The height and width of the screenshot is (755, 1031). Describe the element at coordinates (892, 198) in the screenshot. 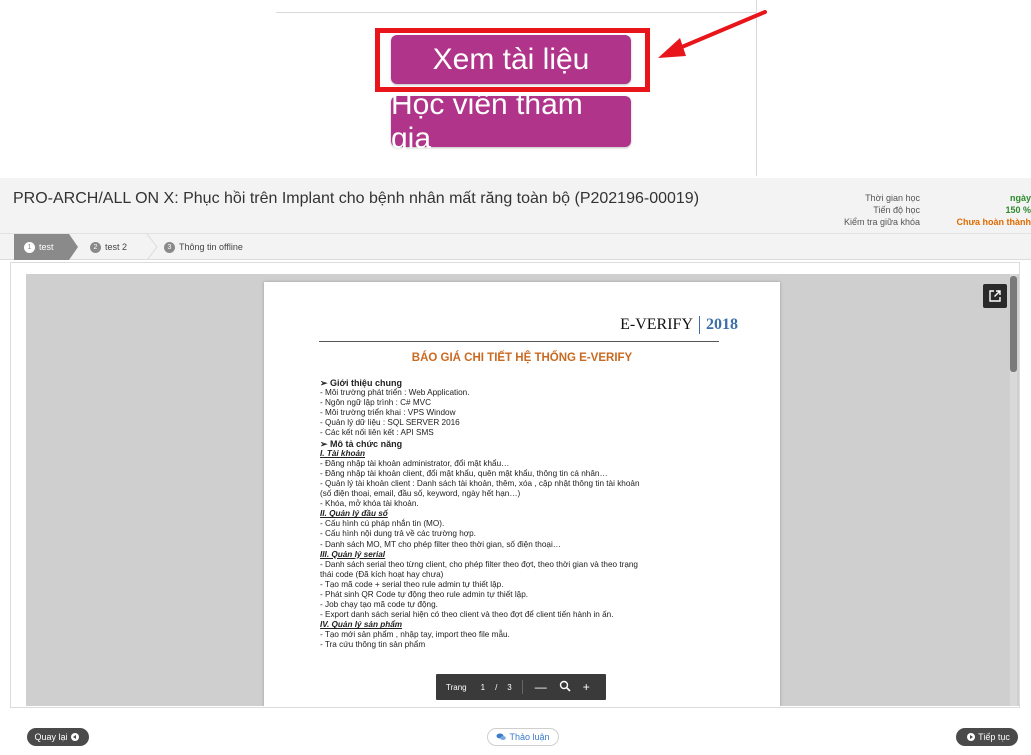

I see `study-time-label: Thời gian học` at that location.